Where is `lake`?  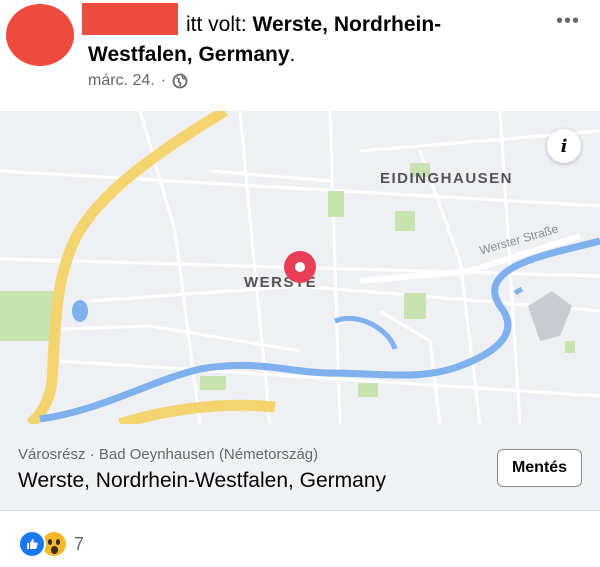 lake is located at coordinates (80, 311).